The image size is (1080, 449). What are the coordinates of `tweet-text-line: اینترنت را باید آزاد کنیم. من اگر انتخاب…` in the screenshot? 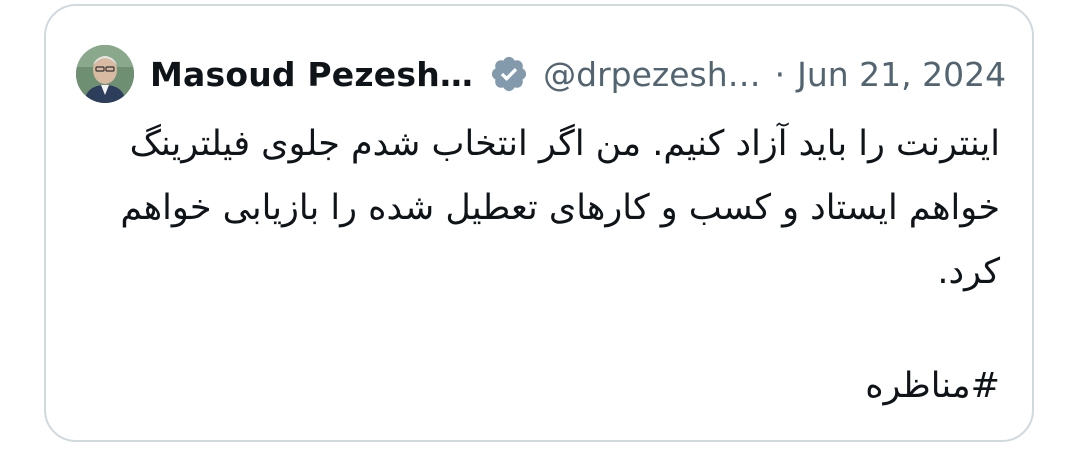 It's located at (564, 144).